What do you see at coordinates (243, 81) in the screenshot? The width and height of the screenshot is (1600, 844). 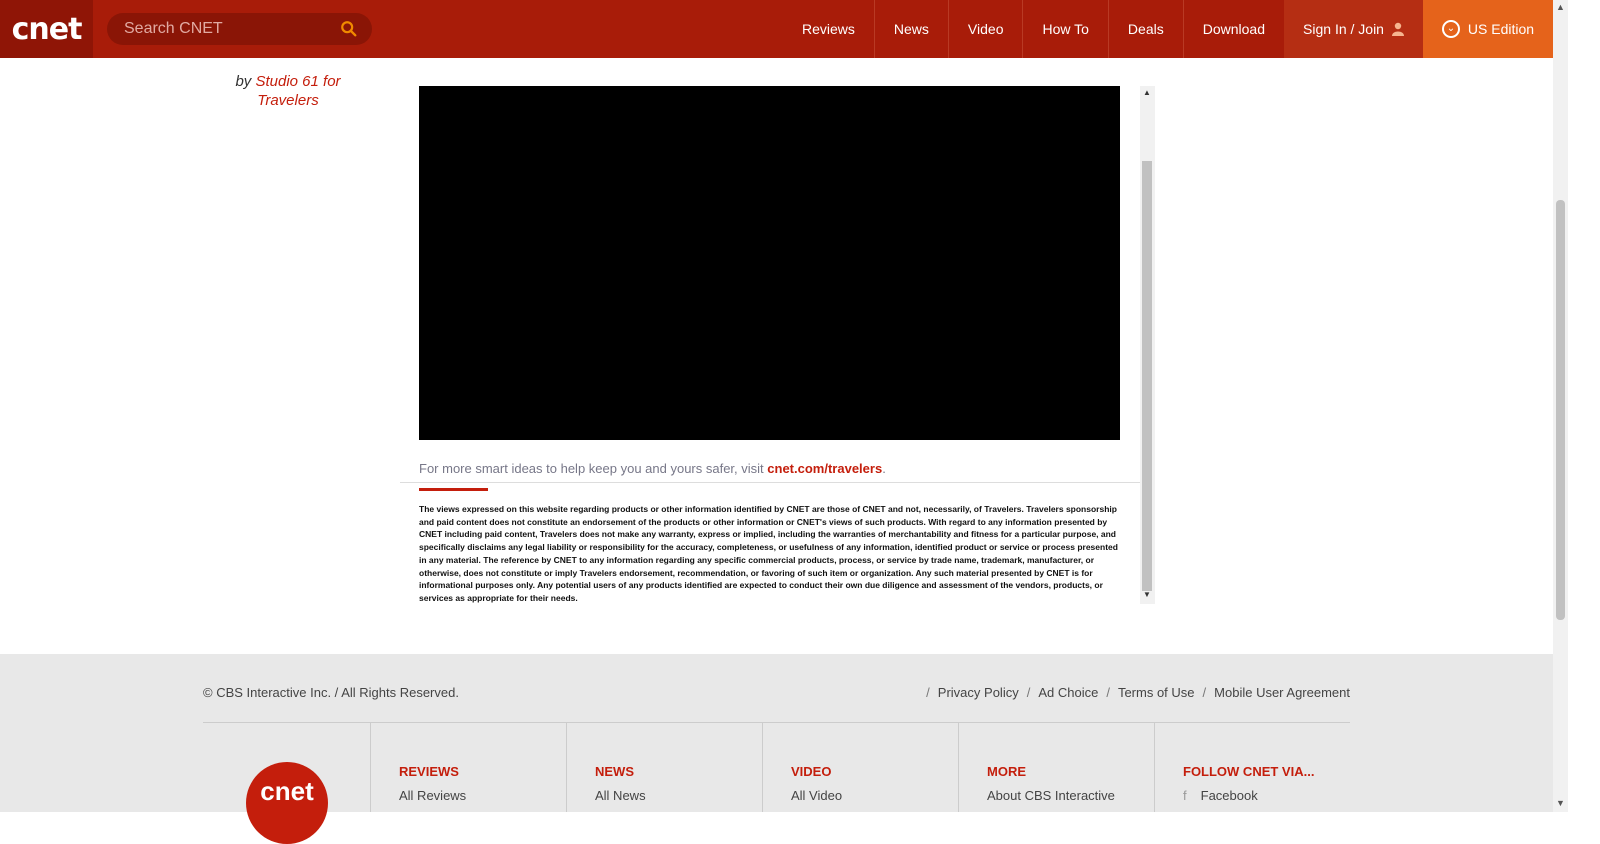 I see `byline-prefix: by` at bounding box center [243, 81].